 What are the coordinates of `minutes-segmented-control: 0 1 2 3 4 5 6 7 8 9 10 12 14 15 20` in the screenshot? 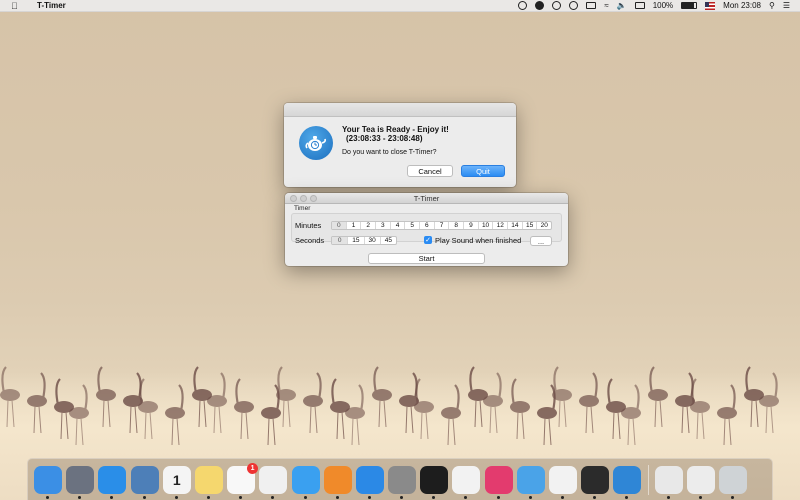 It's located at (441, 225).